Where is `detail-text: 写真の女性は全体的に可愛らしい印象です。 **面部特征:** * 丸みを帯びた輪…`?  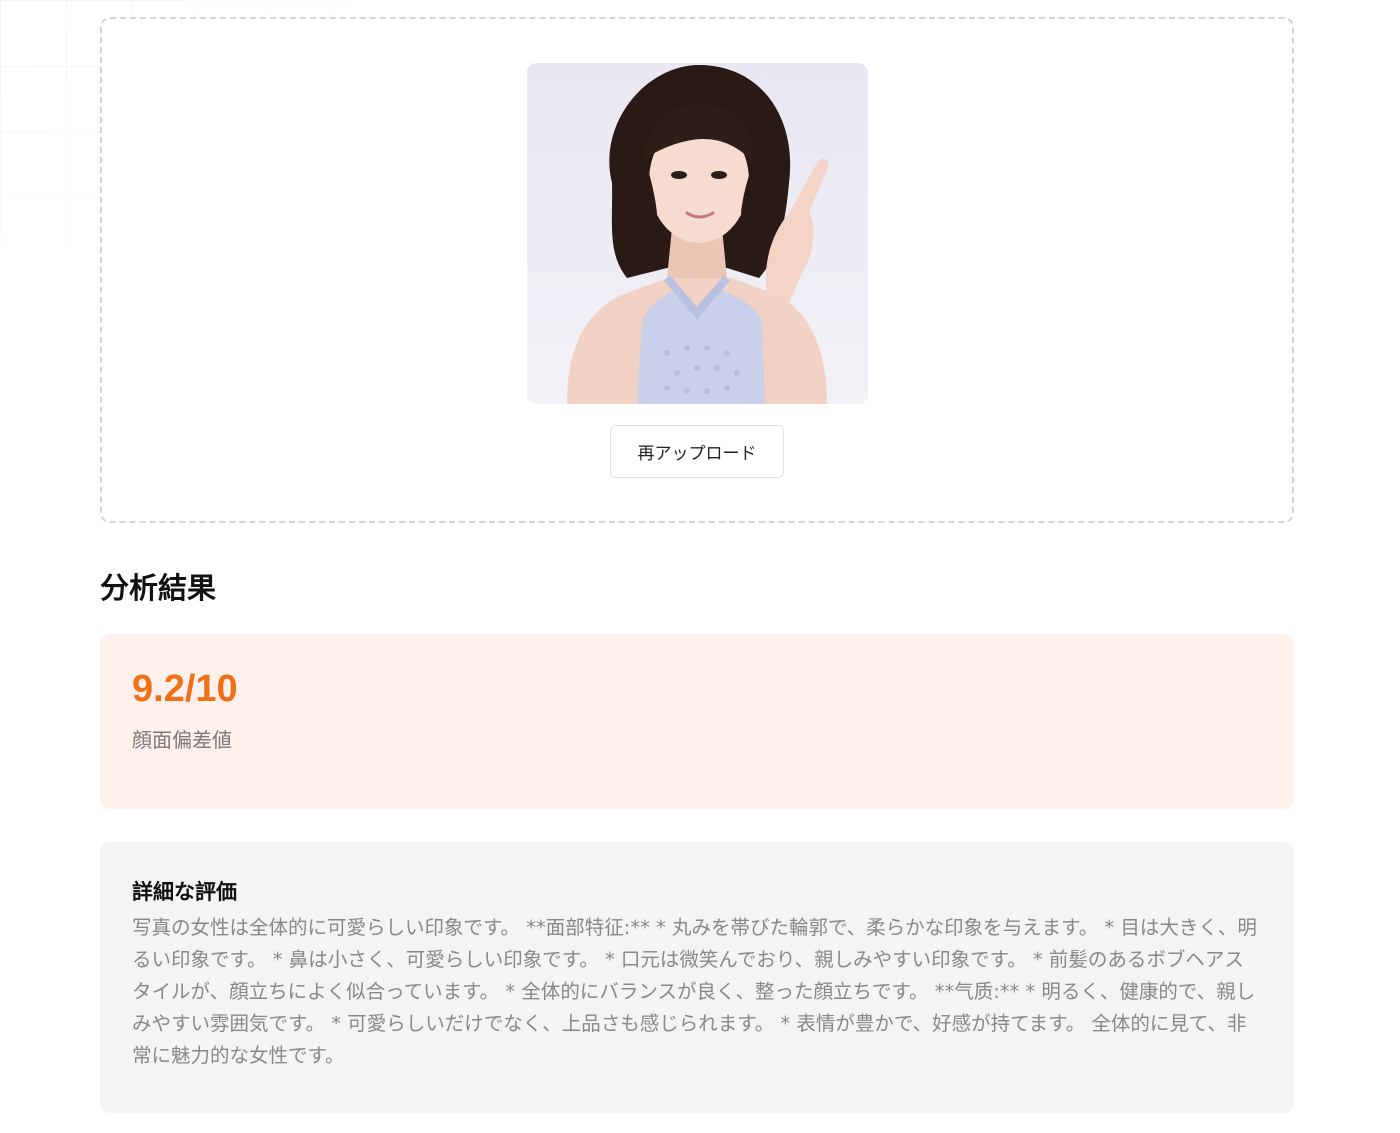
detail-text: 写真の女性は全体的に可愛らしい印象です。 **面部特征:** * 丸みを帯びた輪… is located at coordinates (694, 991).